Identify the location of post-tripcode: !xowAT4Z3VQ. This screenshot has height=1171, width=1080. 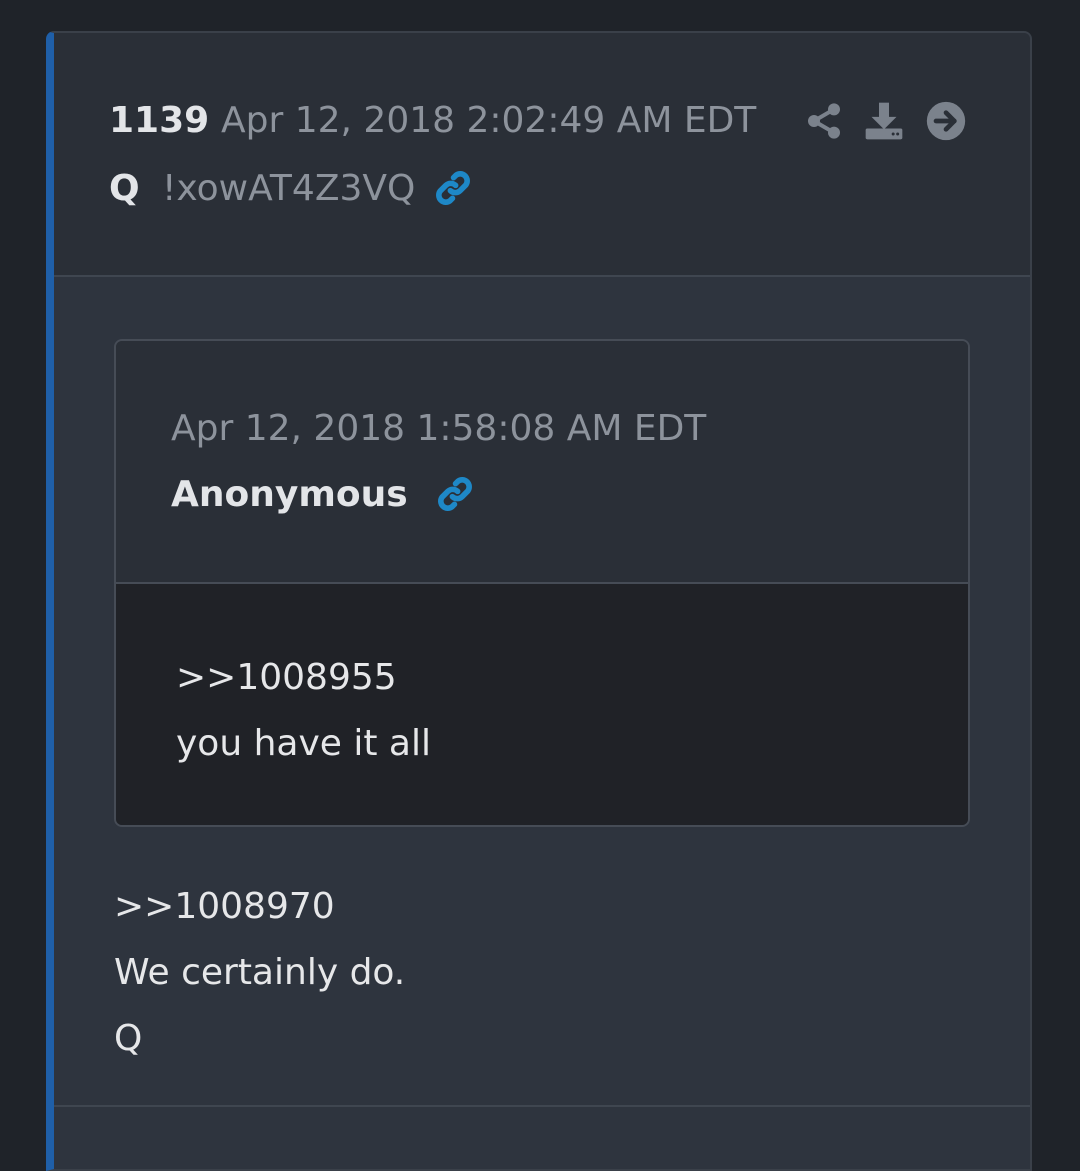
(289, 188).